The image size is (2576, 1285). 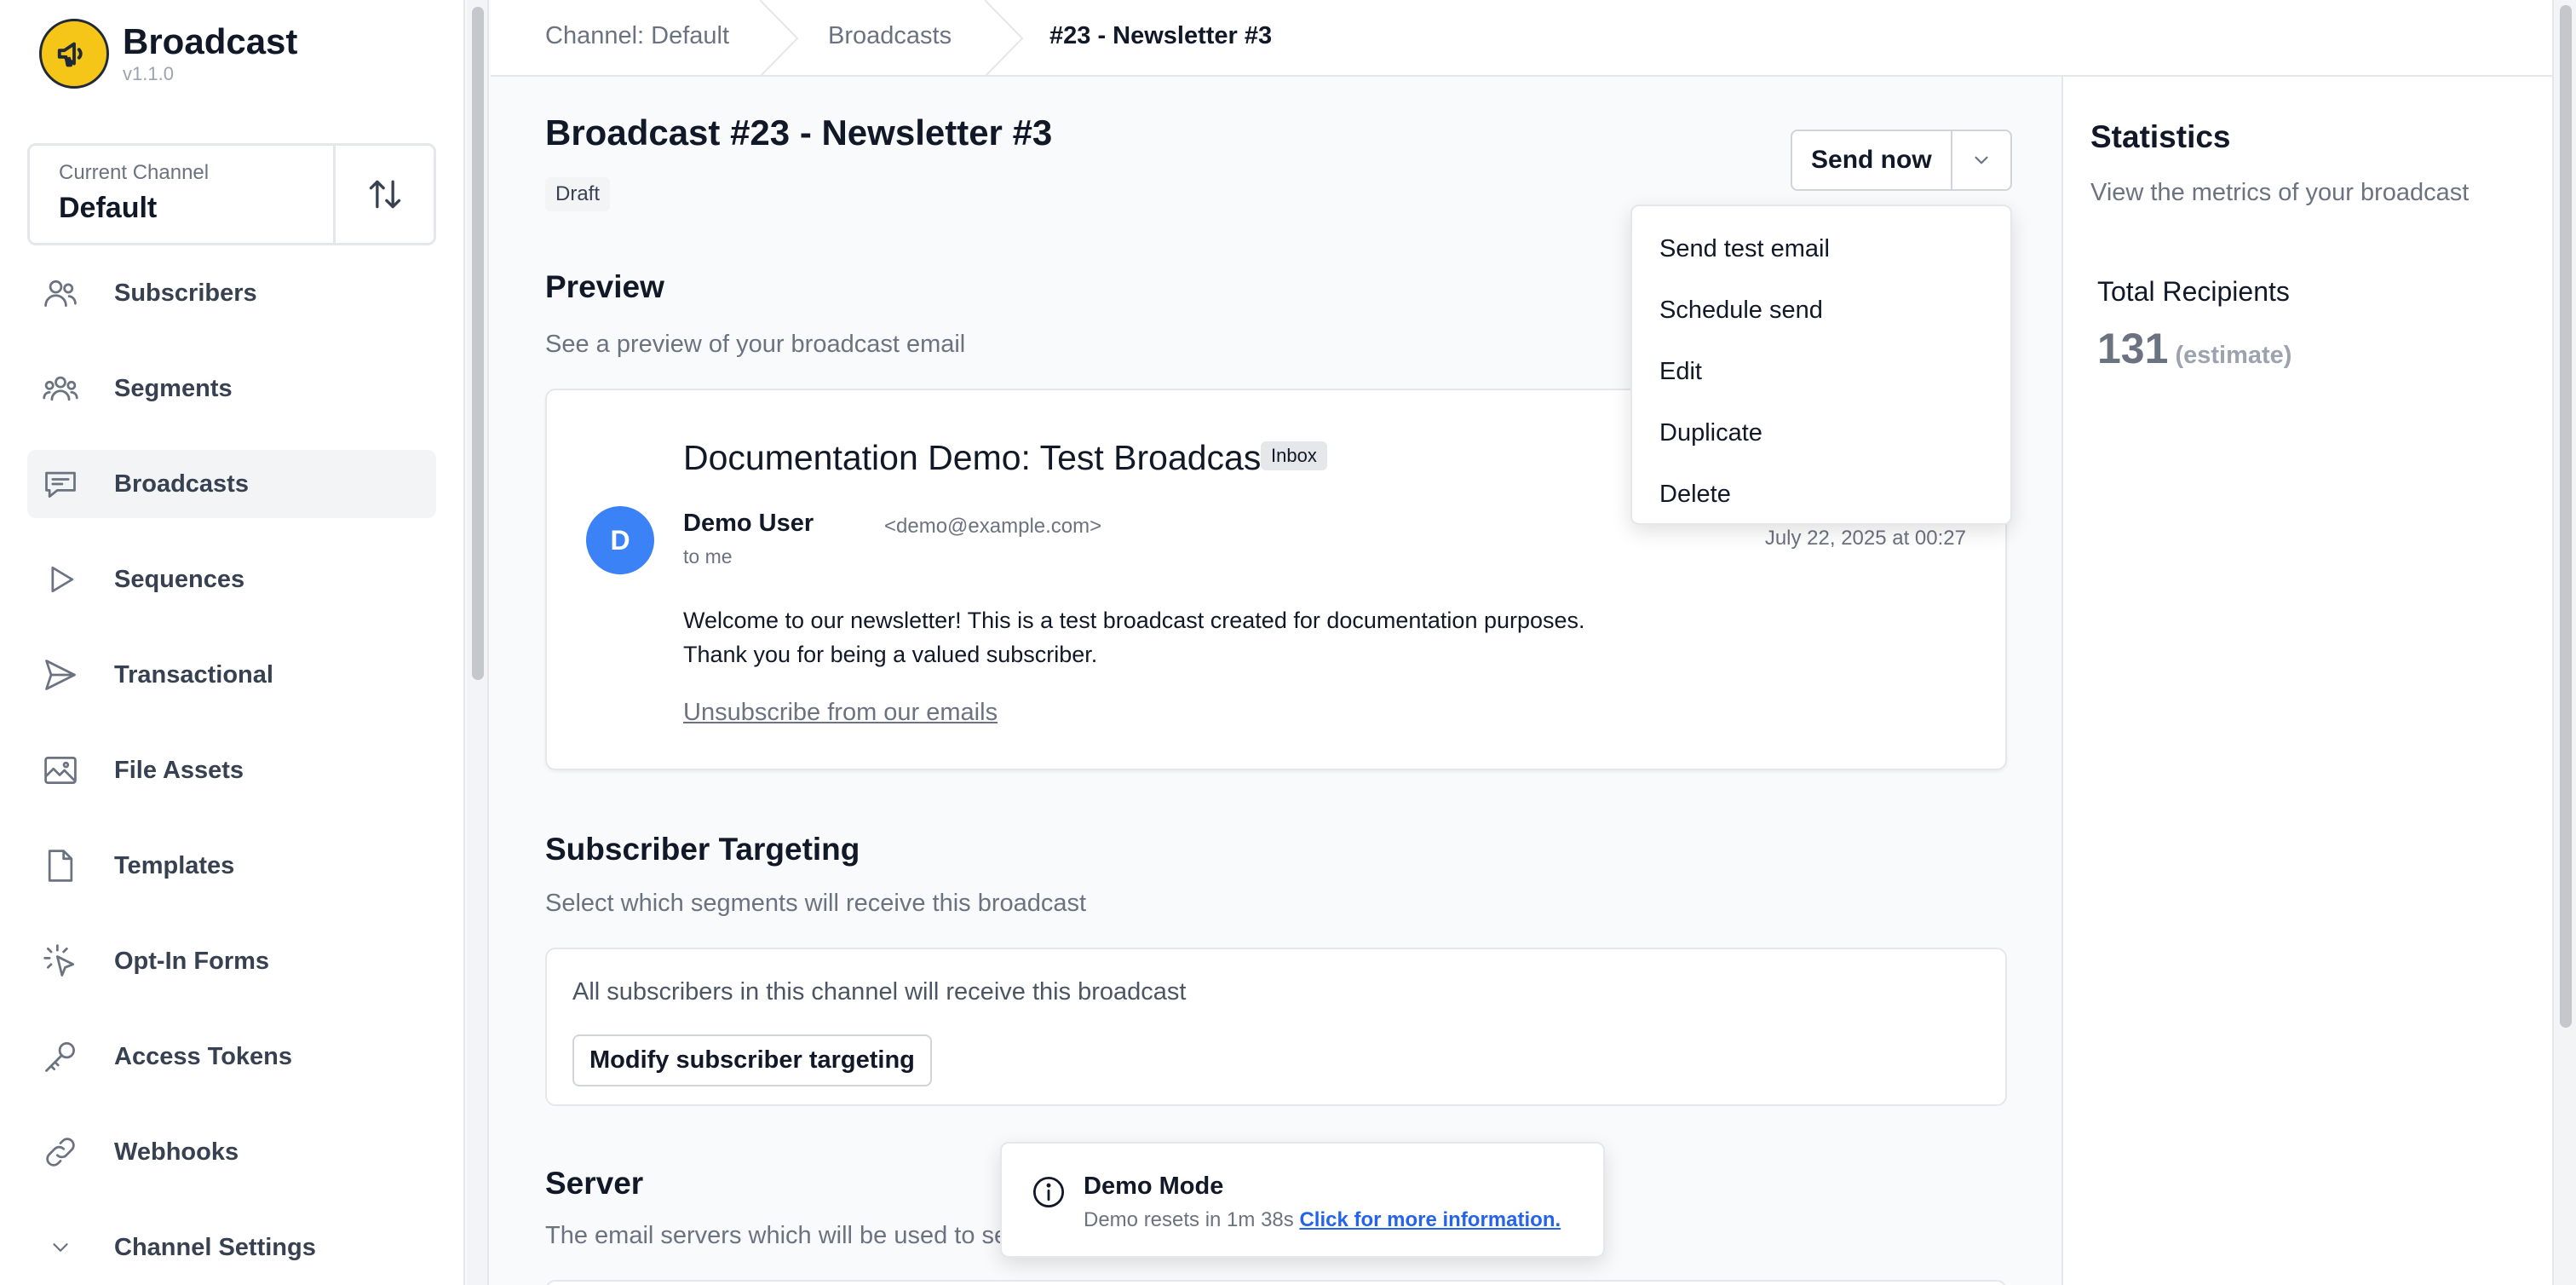 I want to click on sidebar-item-webhooks: Webhooks, so click(x=232, y=1152).